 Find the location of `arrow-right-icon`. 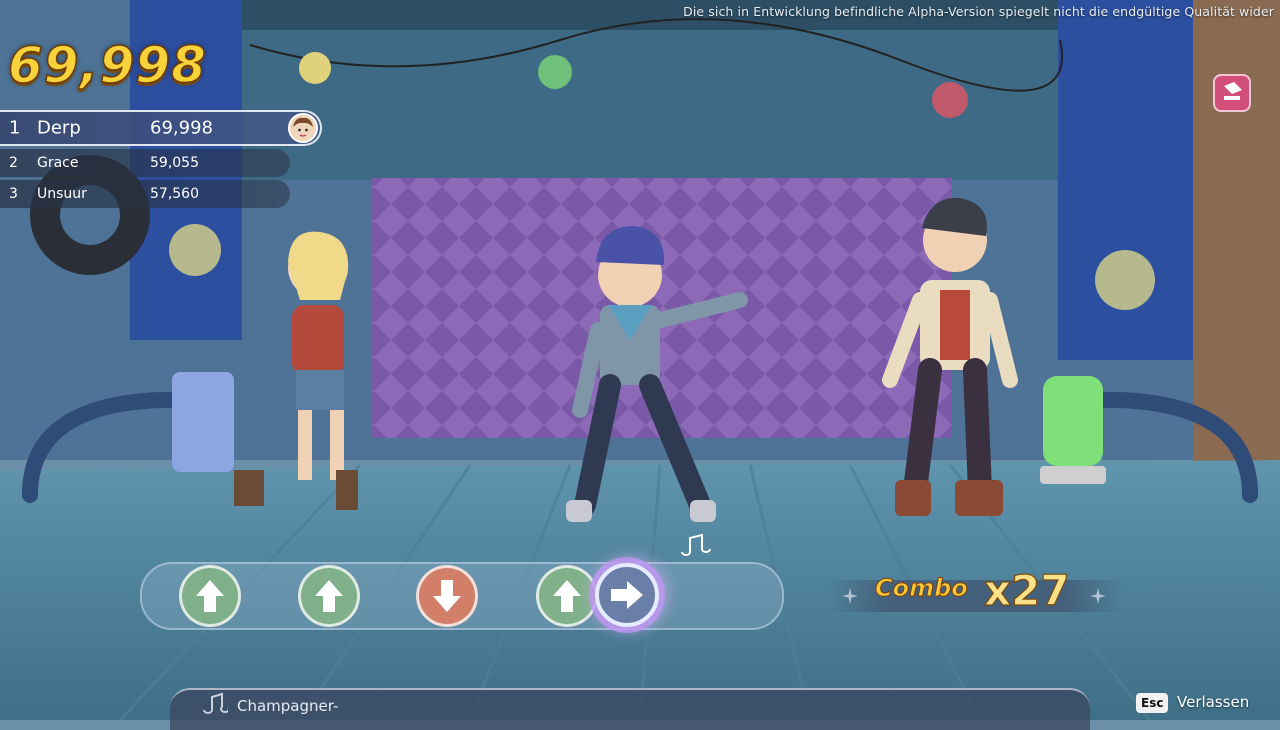

arrow-right-icon is located at coordinates (627, 595).